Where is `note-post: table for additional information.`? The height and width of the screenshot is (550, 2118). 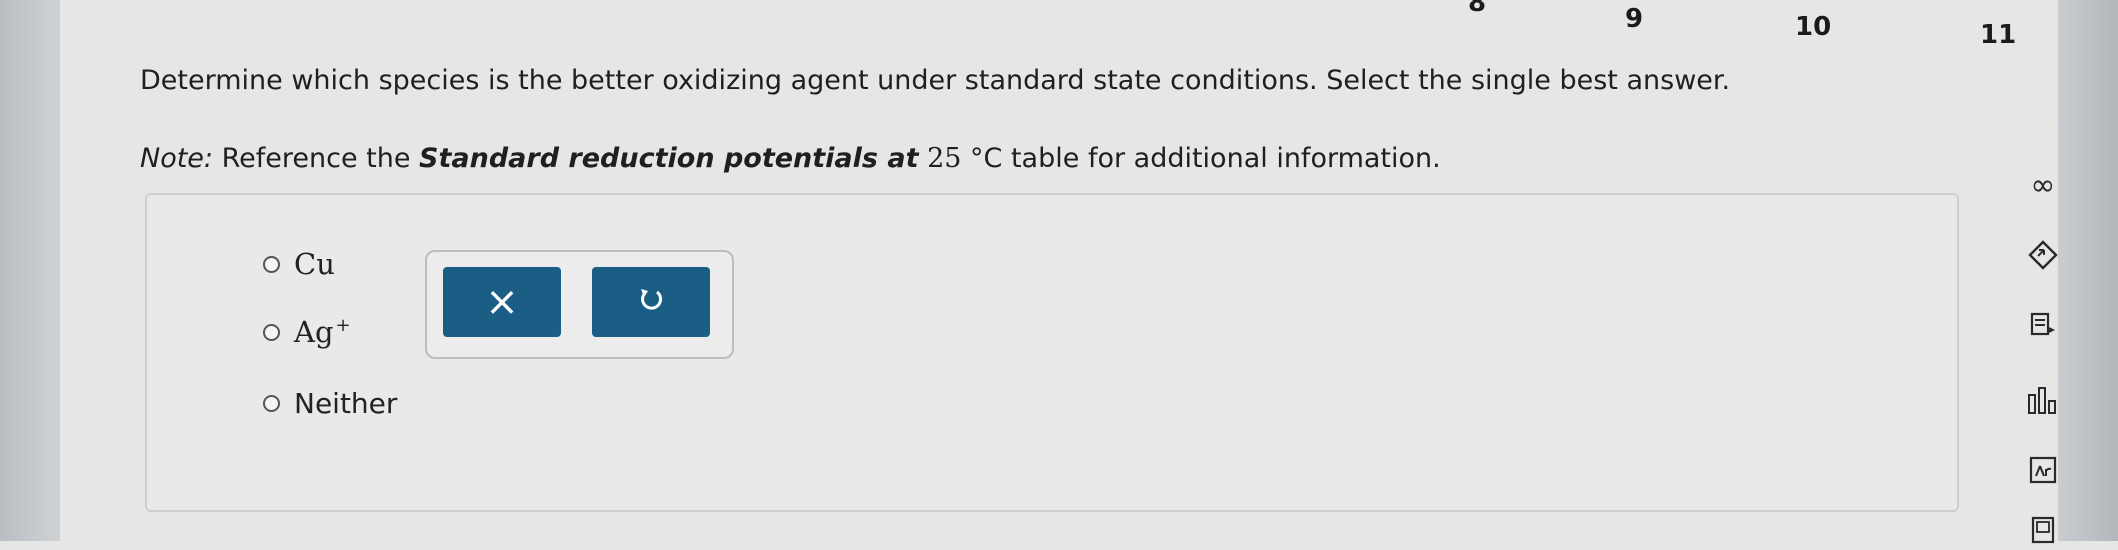 note-post: table for additional information. is located at coordinates (1221, 158).